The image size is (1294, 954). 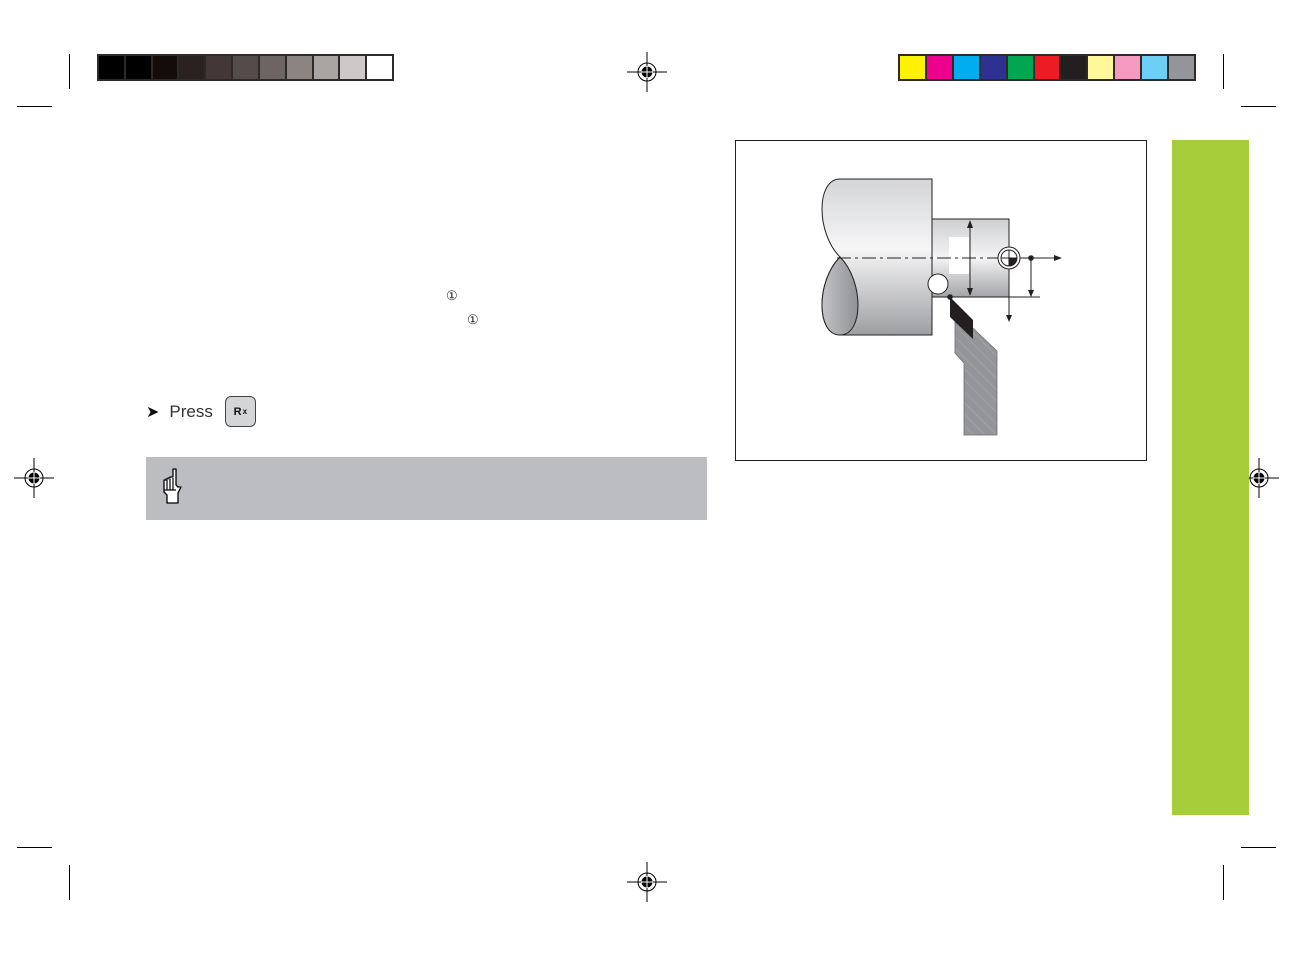 What do you see at coordinates (191, 411) in the screenshot?
I see `press-label: Press` at bounding box center [191, 411].